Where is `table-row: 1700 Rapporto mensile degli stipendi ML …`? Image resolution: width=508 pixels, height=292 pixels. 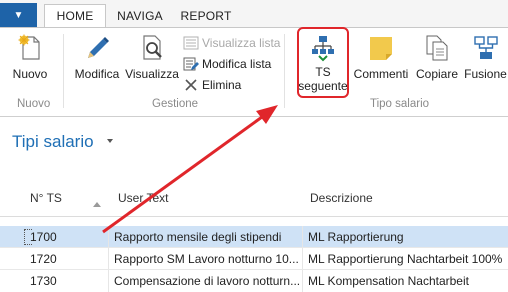 table-row: 1700 Rapporto mensile degli stipendi ML … is located at coordinates (254, 237).